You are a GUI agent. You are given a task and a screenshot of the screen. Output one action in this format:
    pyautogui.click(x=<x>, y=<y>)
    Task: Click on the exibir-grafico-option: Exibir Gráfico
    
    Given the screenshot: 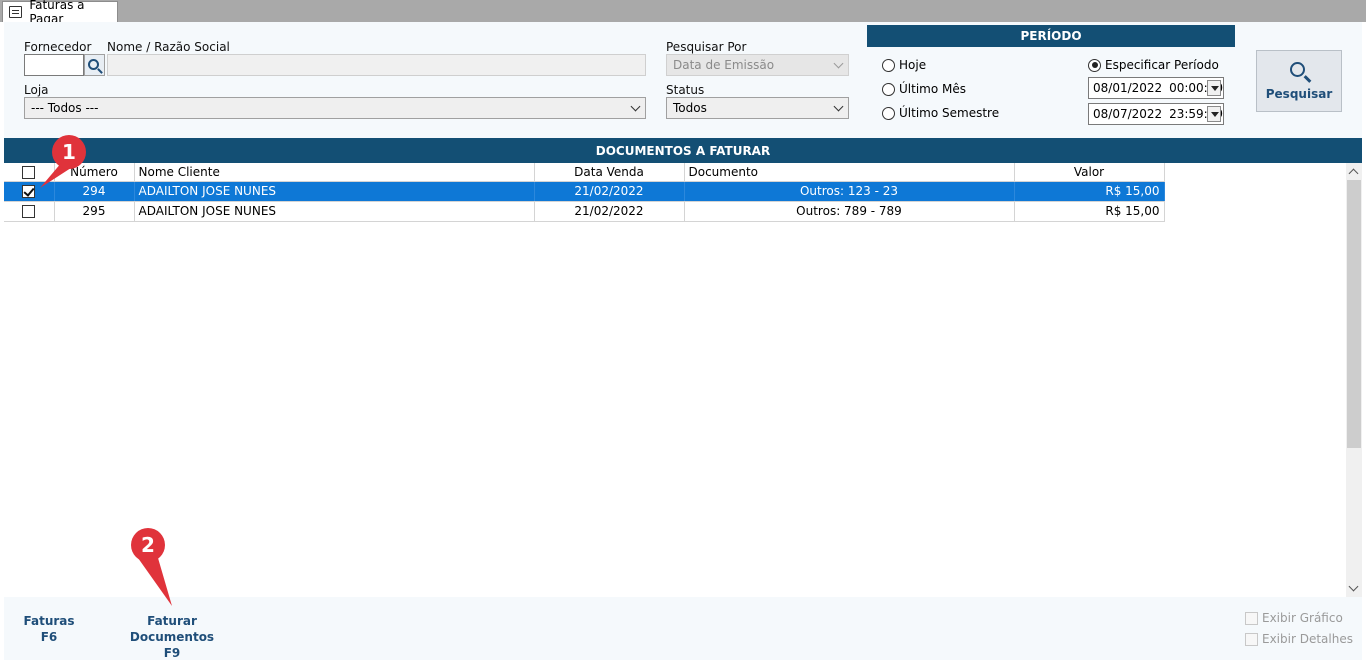 What is the action you would take?
    pyautogui.click(x=1294, y=618)
    